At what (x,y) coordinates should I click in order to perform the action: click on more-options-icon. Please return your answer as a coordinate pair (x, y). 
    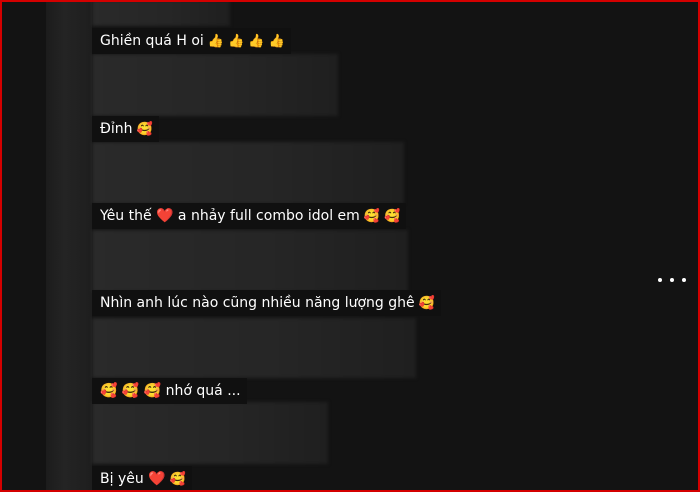
    Looking at the image, I should click on (672, 280).